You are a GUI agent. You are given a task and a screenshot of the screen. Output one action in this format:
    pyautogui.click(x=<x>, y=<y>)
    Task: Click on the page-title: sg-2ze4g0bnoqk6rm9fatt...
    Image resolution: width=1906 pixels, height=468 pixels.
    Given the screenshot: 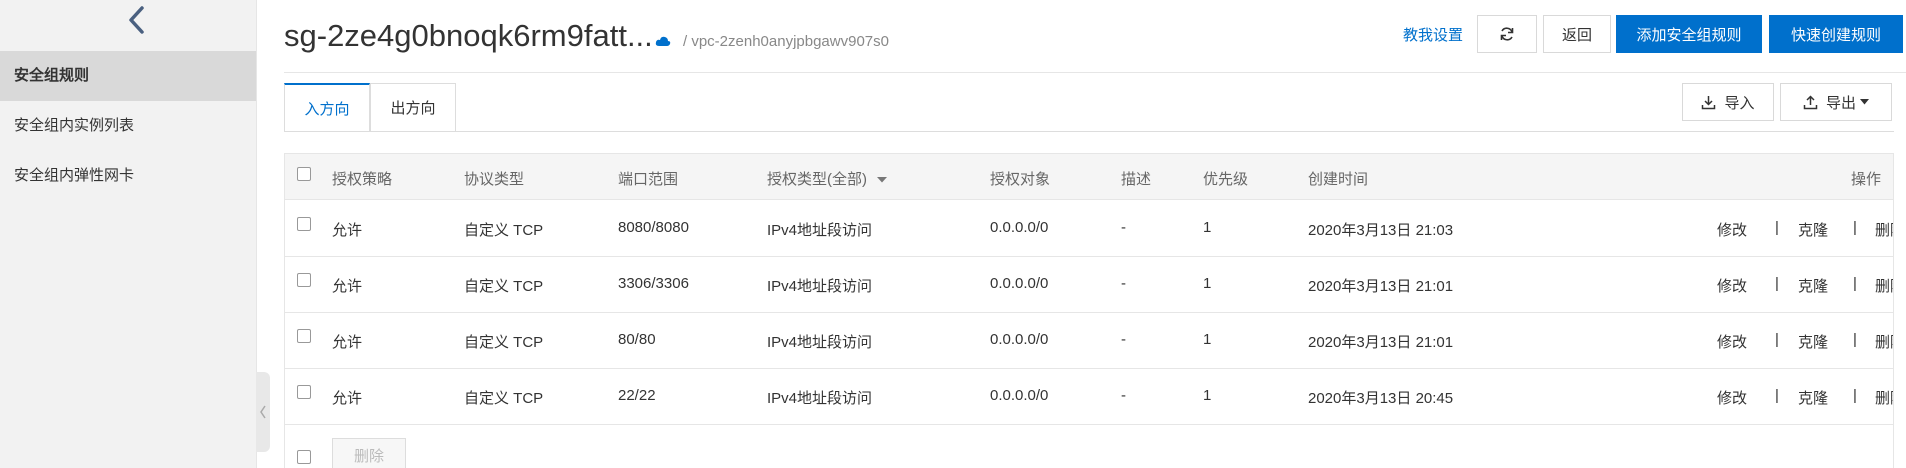 What is the action you would take?
    pyautogui.click(x=468, y=35)
    